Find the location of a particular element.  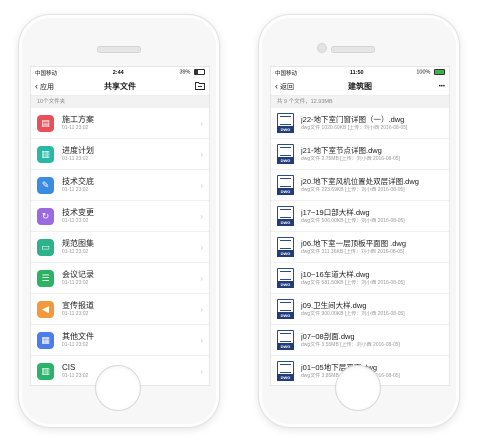

battery-percent: 100% is located at coordinates (423, 72).